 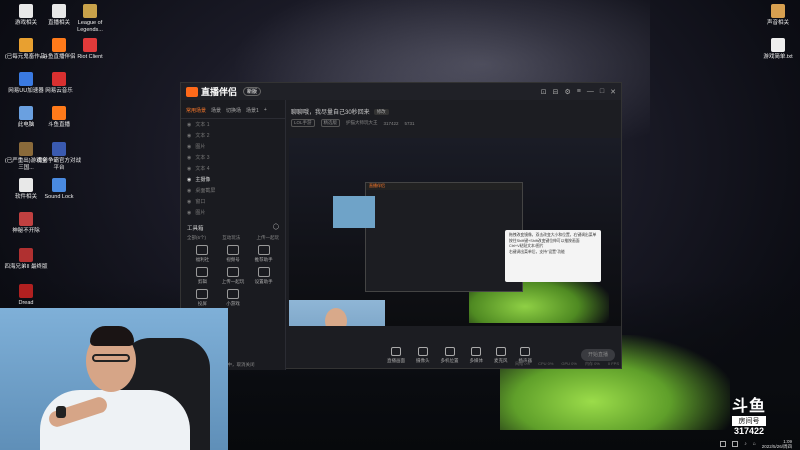 What do you see at coordinates (231, 238) in the screenshot?
I see `toolbox-tab: 互动玩法` at bounding box center [231, 238].